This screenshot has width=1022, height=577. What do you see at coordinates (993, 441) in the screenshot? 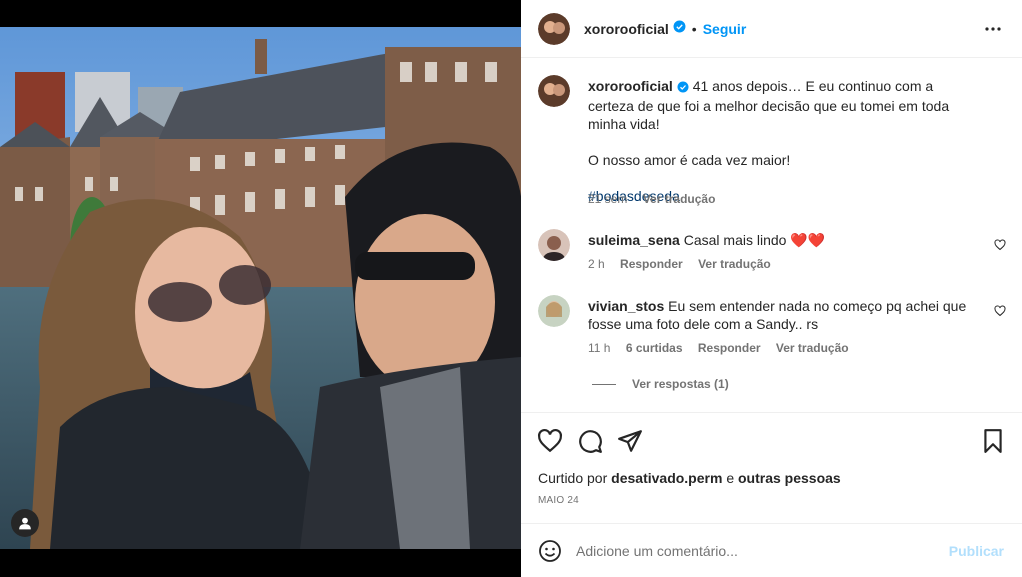
I see `bookmark-icon` at bounding box center [993, 441].